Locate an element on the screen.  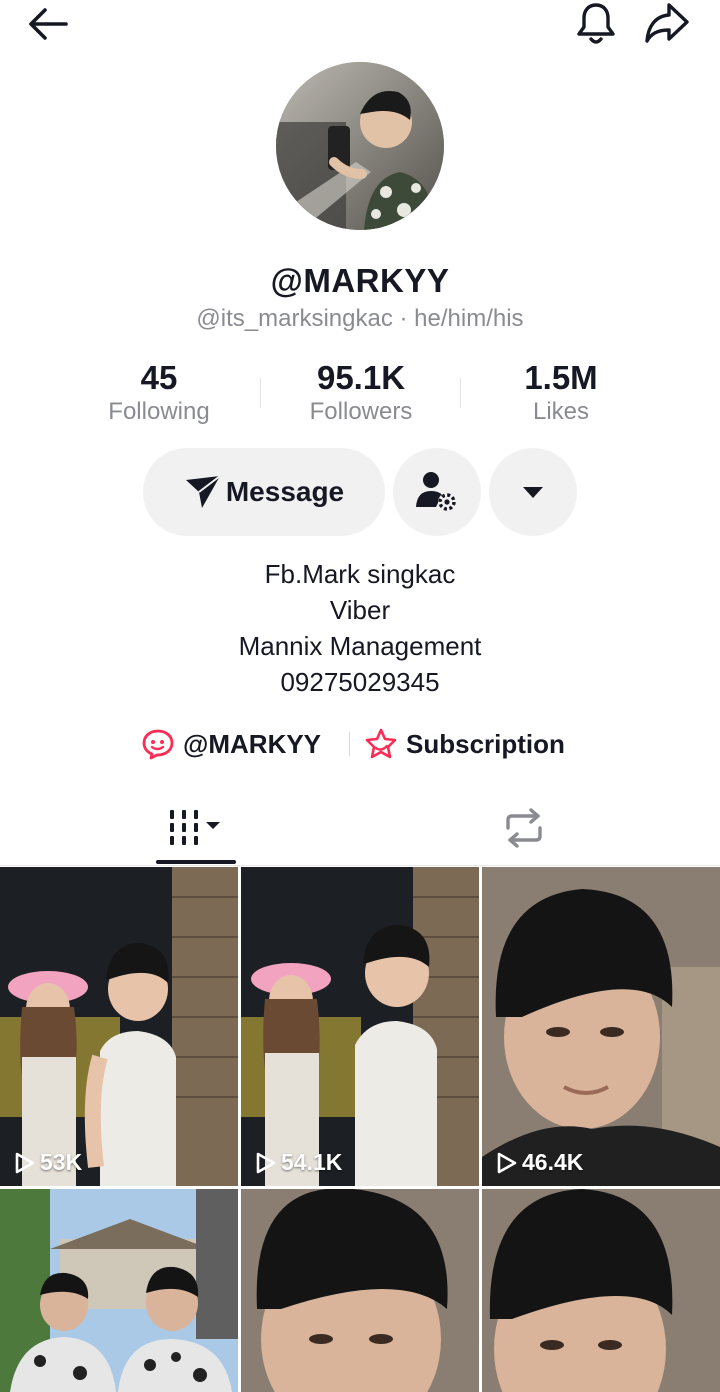
video-thumbnail: 53K is located at coordinates (119, 1026).